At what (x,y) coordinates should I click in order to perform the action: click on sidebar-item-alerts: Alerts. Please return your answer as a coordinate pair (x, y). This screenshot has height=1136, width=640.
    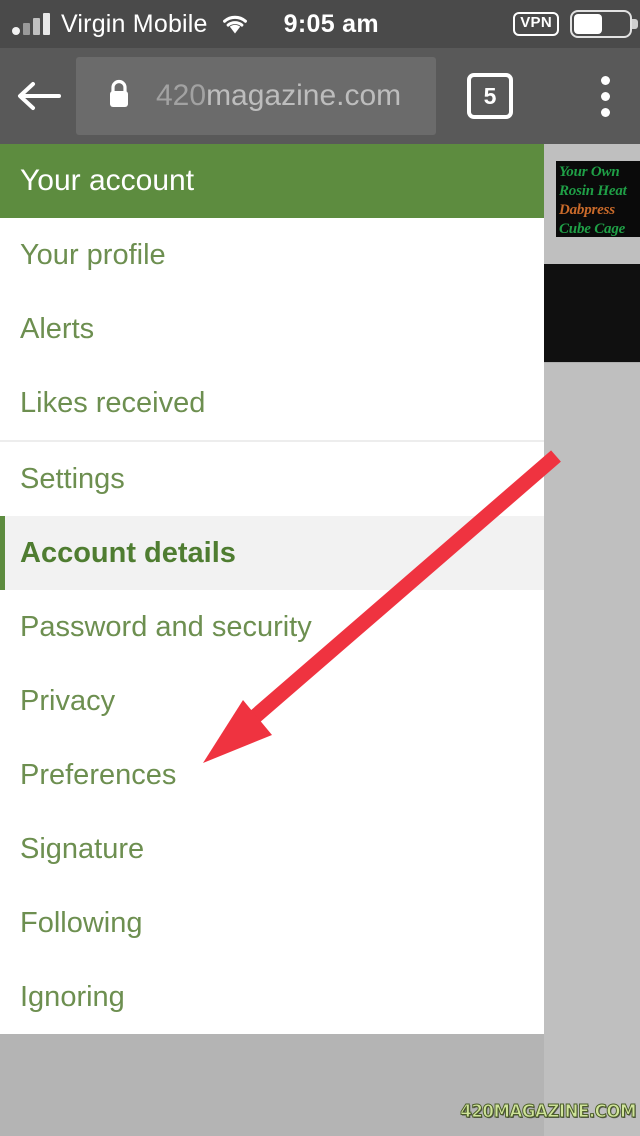
    Looking at the image, I should click on (272, 329).